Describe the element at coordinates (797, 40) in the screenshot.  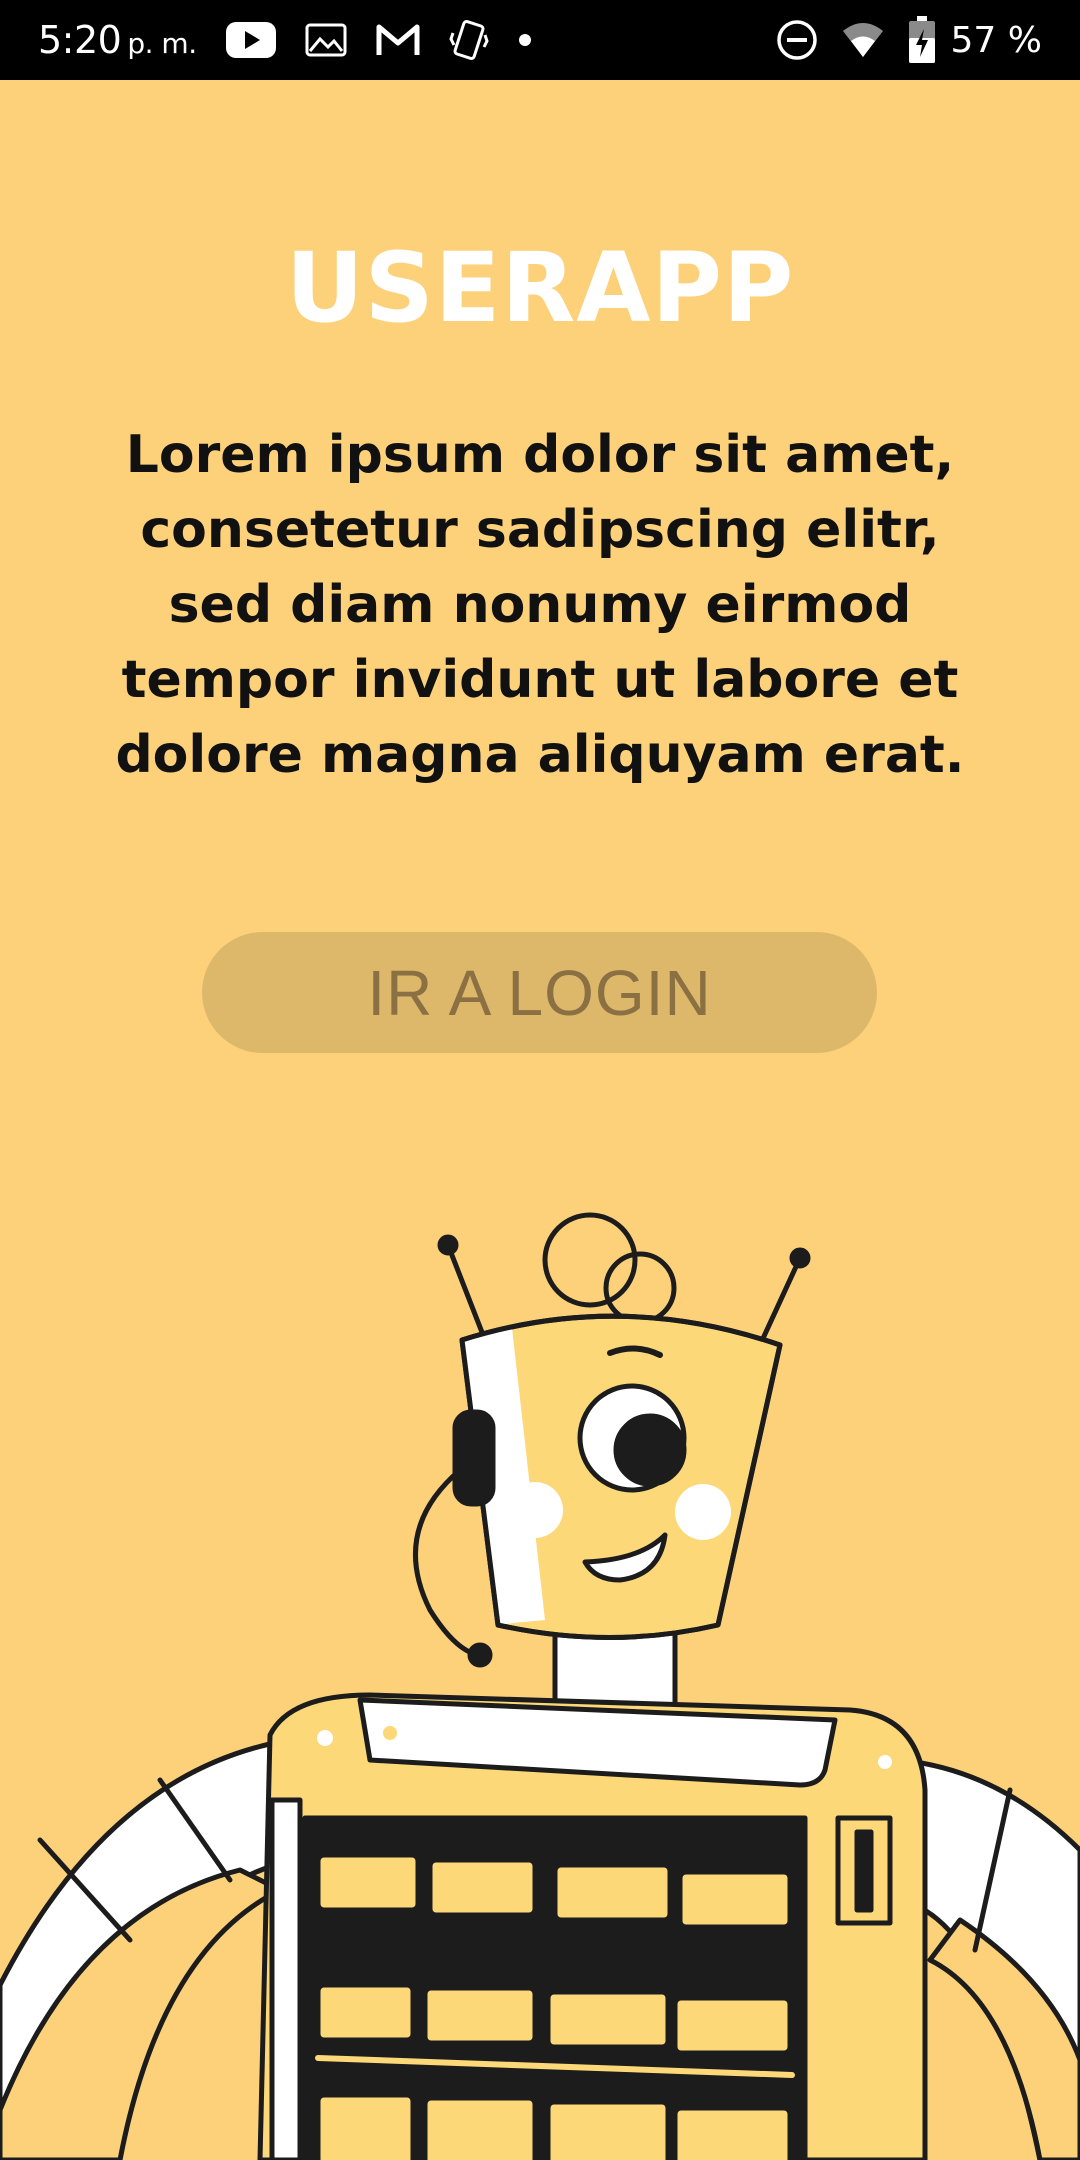
I see `do-not-disturb-icon` at that location.